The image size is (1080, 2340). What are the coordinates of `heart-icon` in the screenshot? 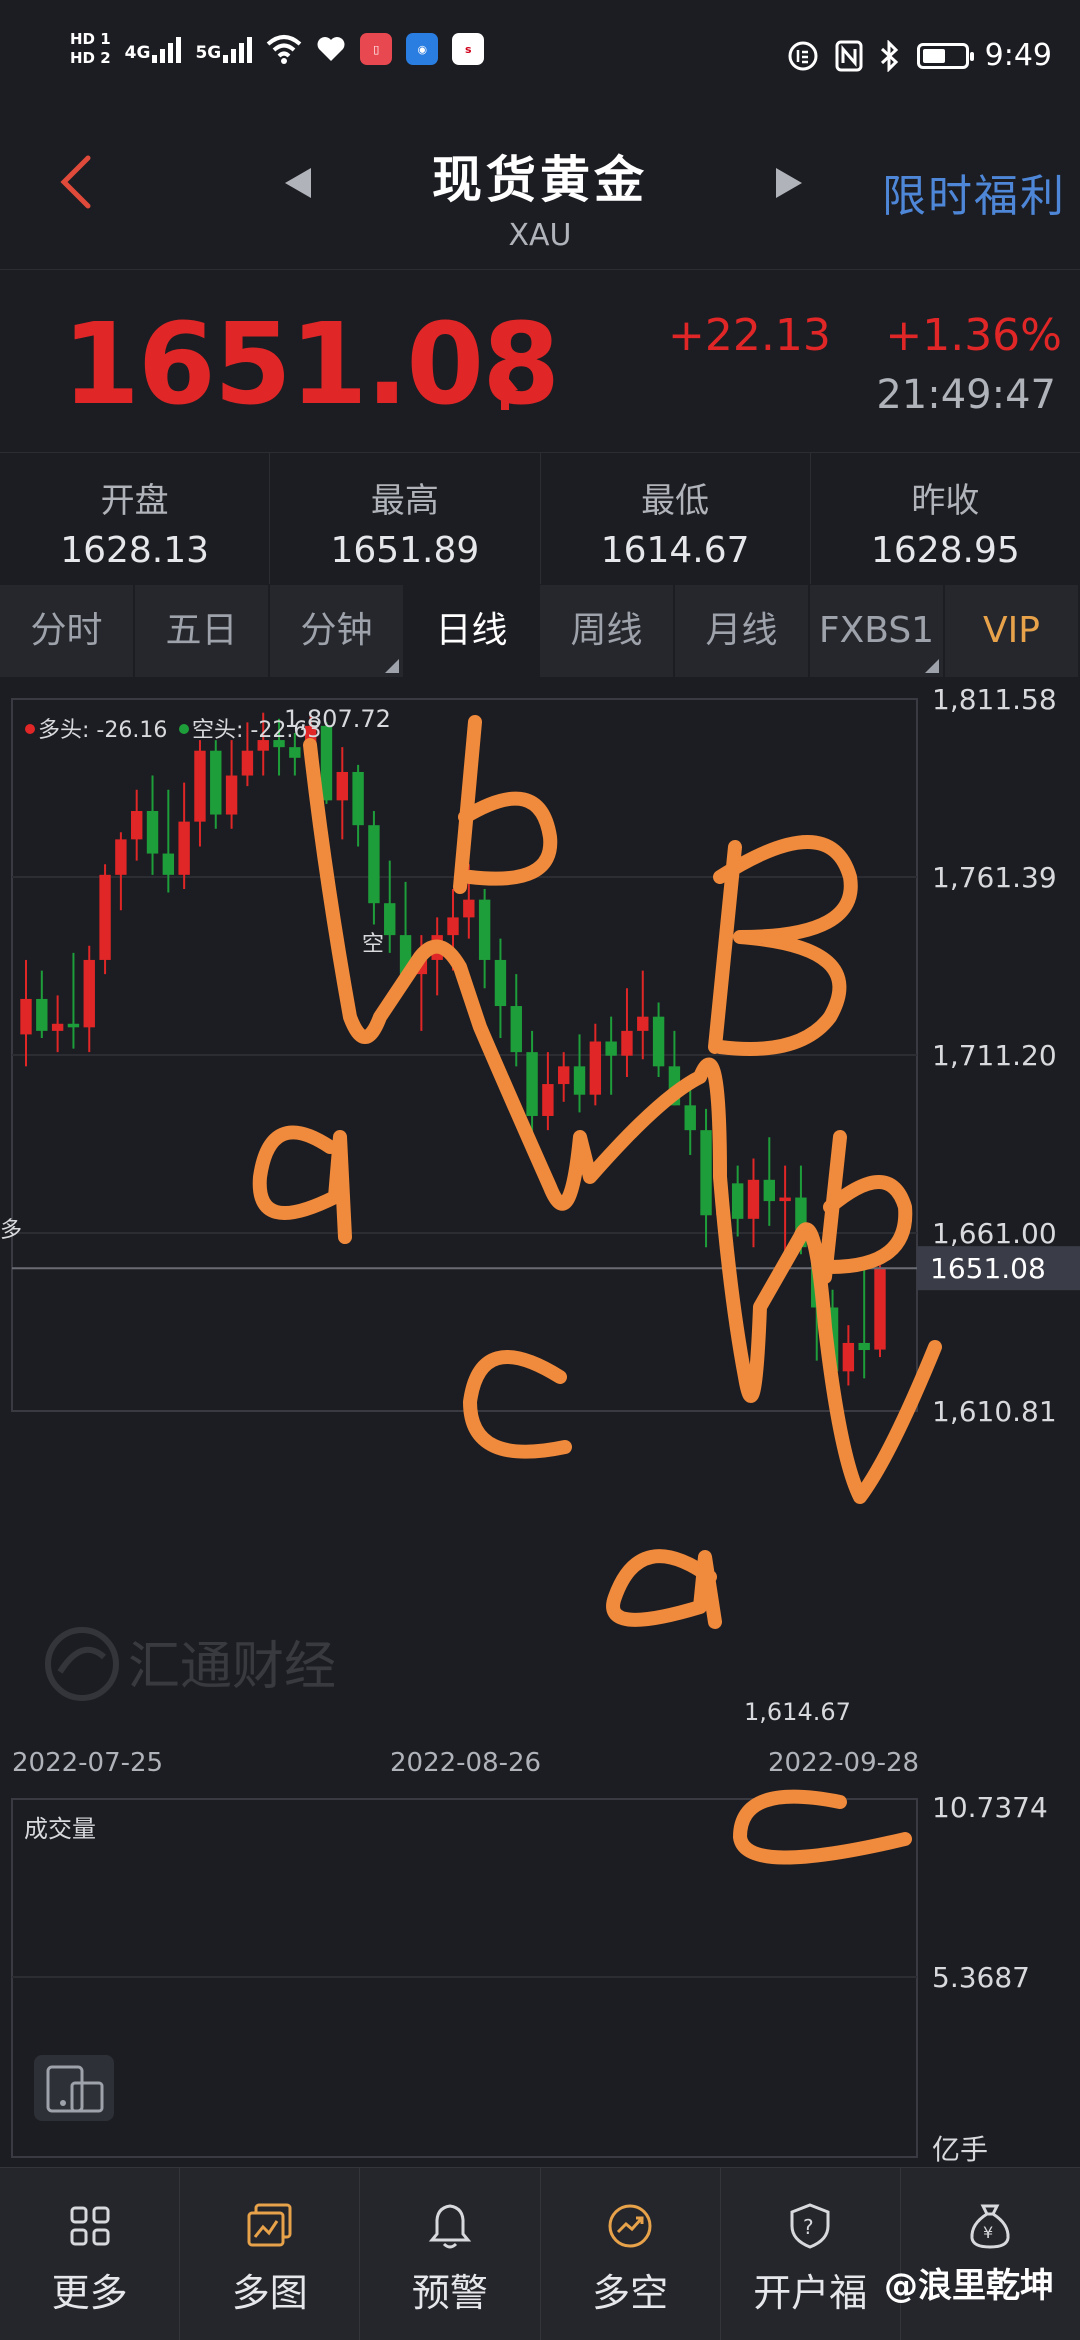 It's located at (331, 49).